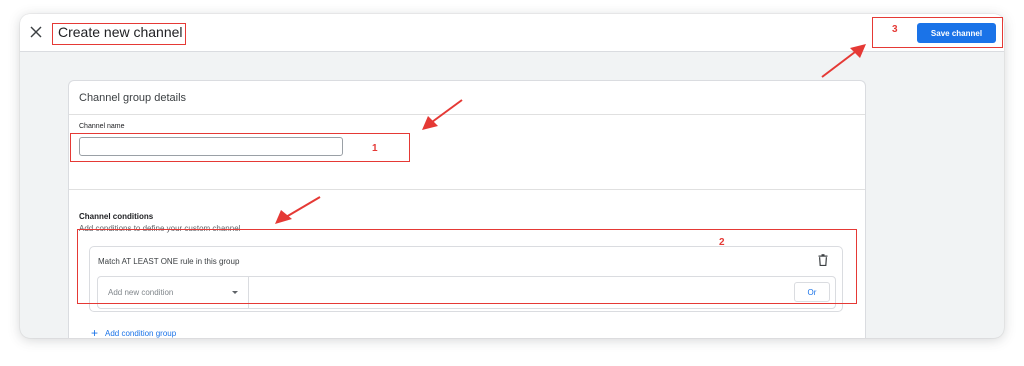  What do you see at coordinates (119, 34) in the screenshot?
I see `annotation-box-title` at bounding box center [119, 34].